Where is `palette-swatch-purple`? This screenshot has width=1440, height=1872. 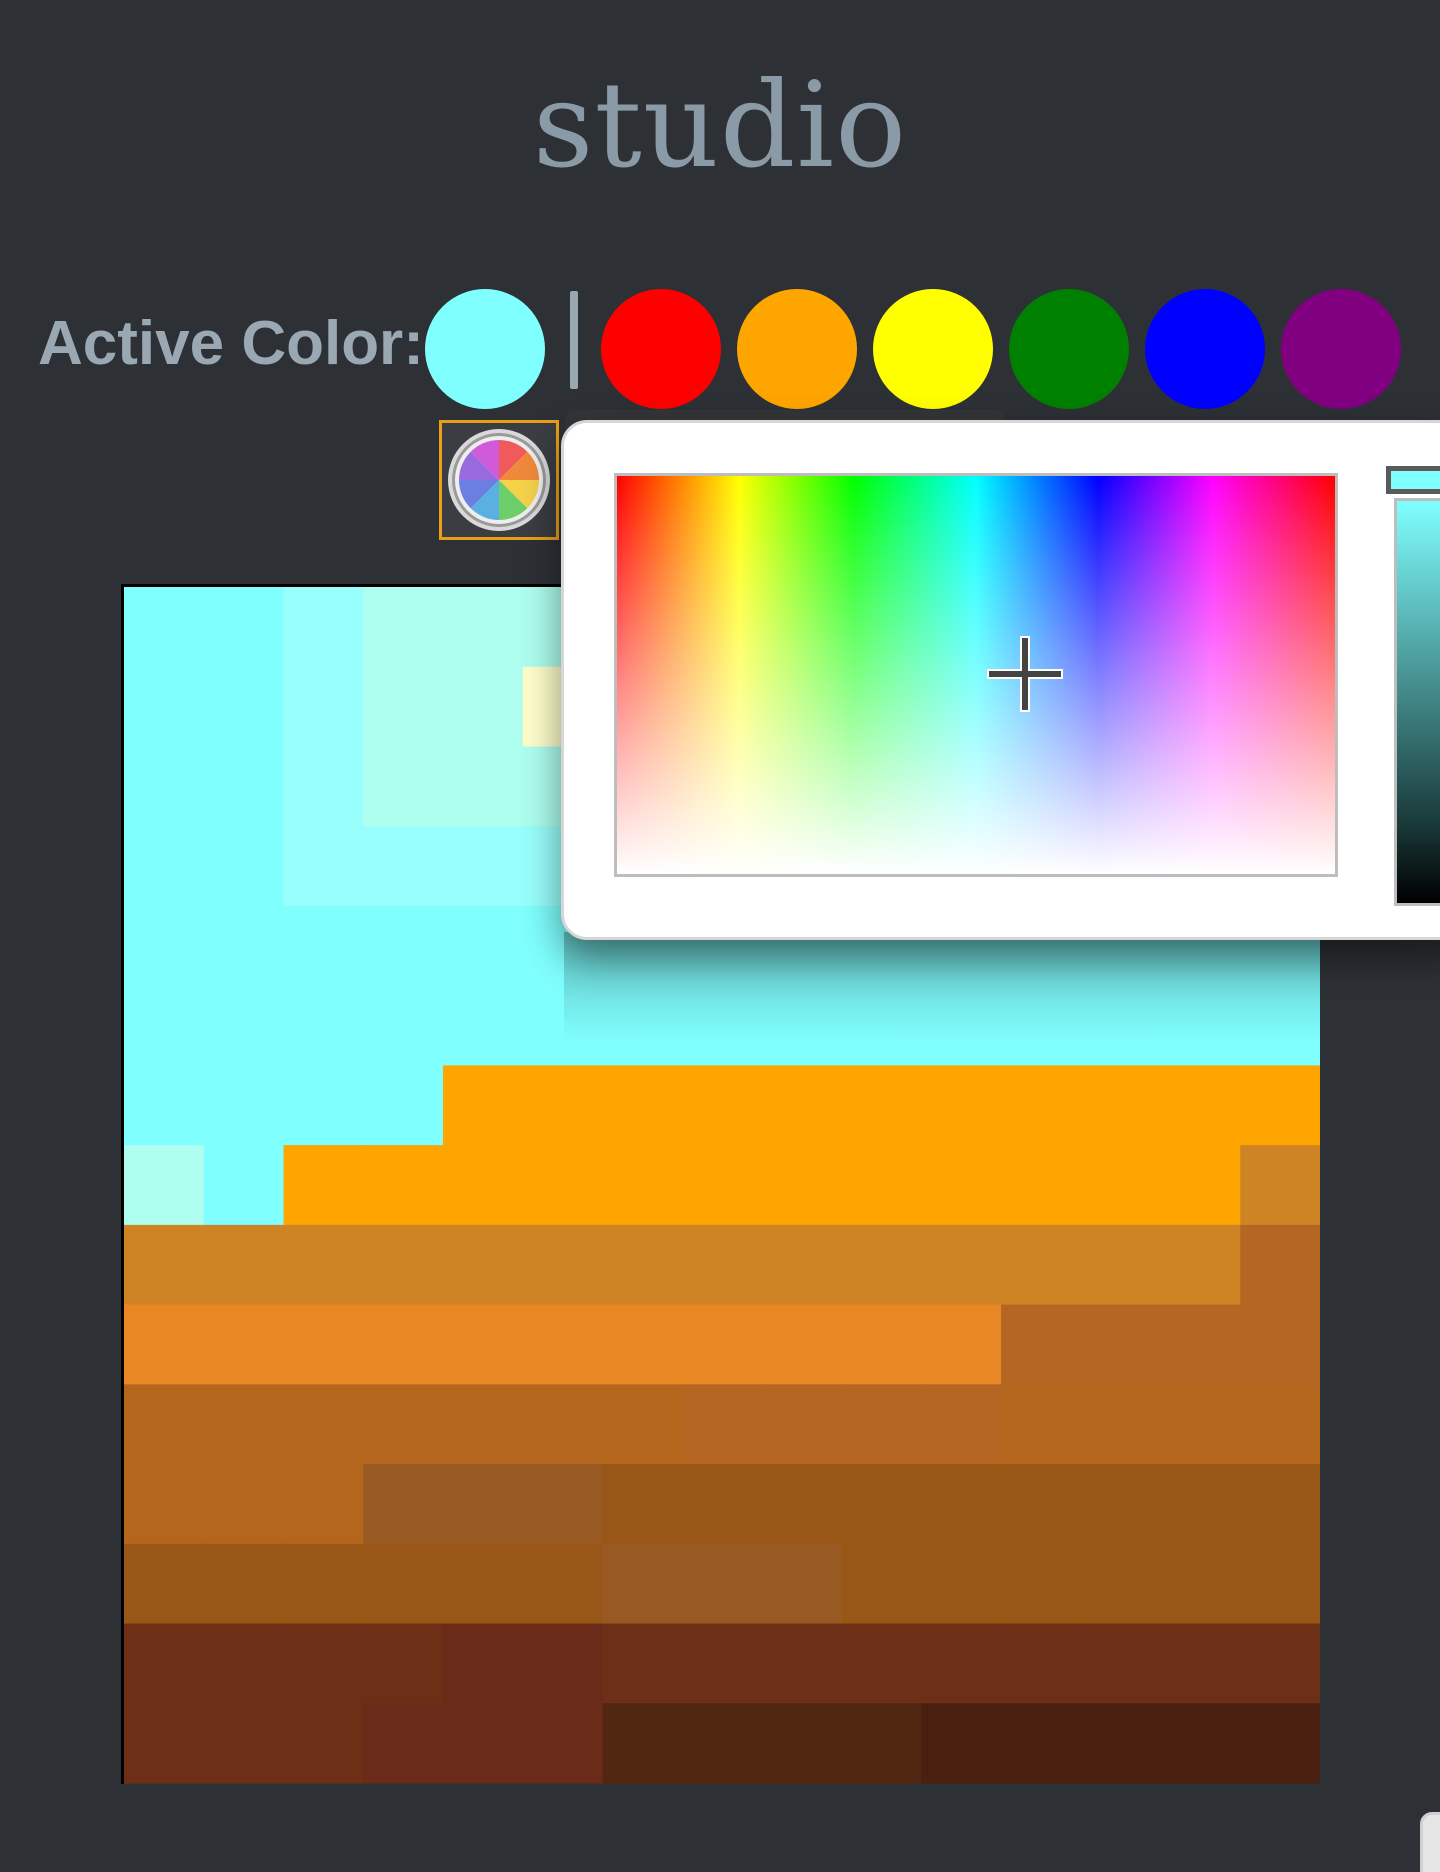
palette-swatch-purple is located at coordinates (1341, 349).